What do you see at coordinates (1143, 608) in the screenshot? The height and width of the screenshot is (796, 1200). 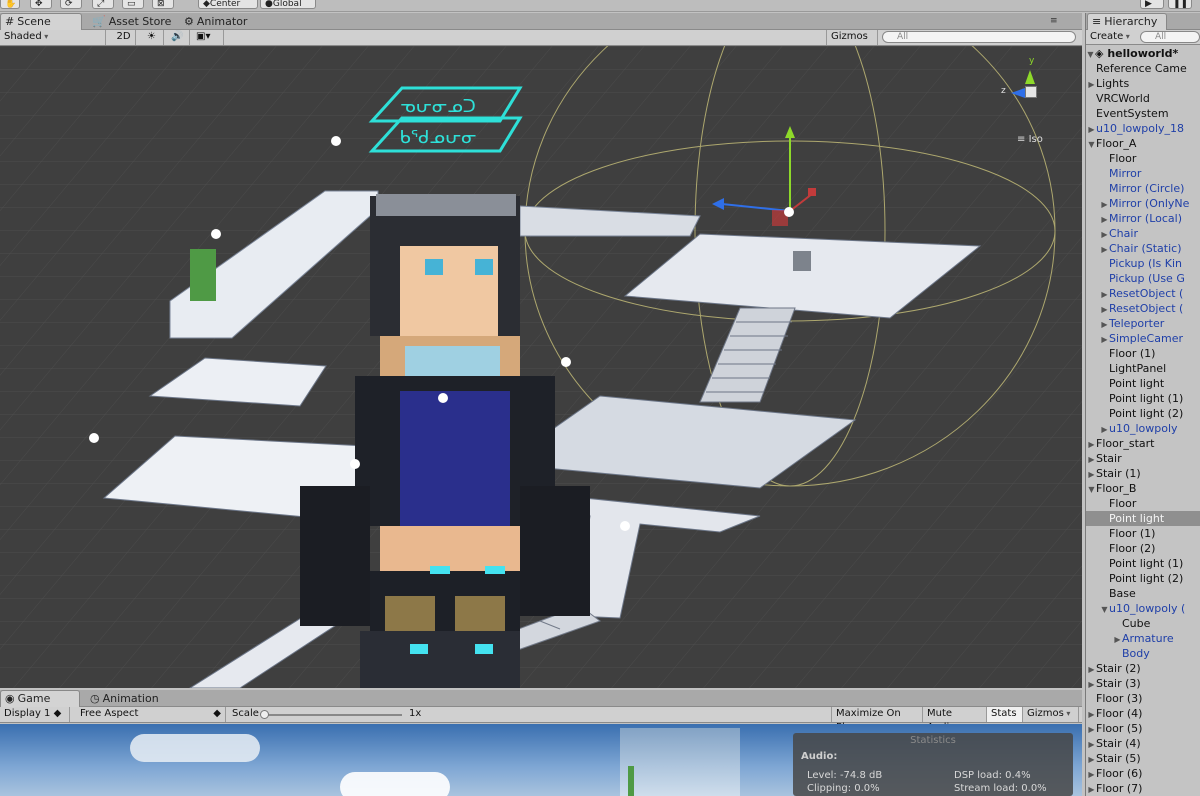 I see `hierarchy-item: ▼u10_lowpoly (` at bounding box center [1143, 608].